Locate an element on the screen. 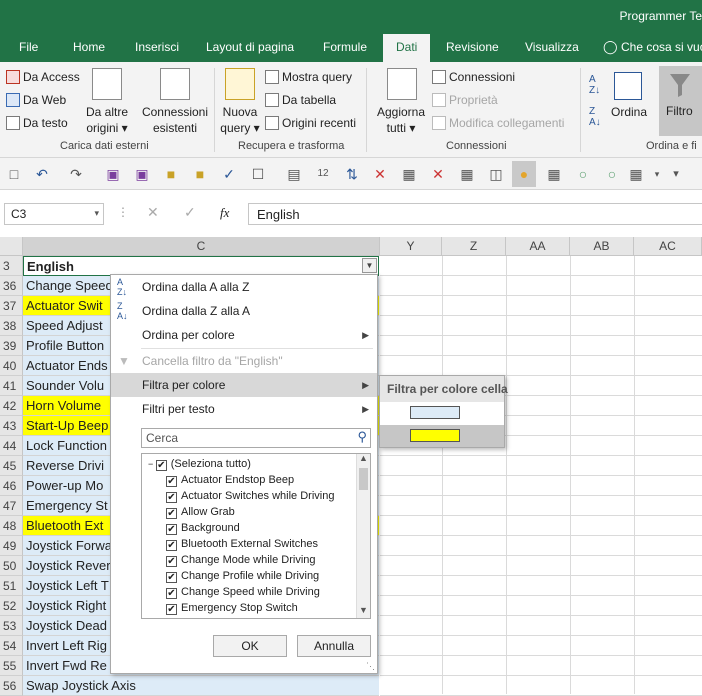 The width and height of the screenshot is (702, 696). tab-data: Dati is located at coordinates (407, 48).